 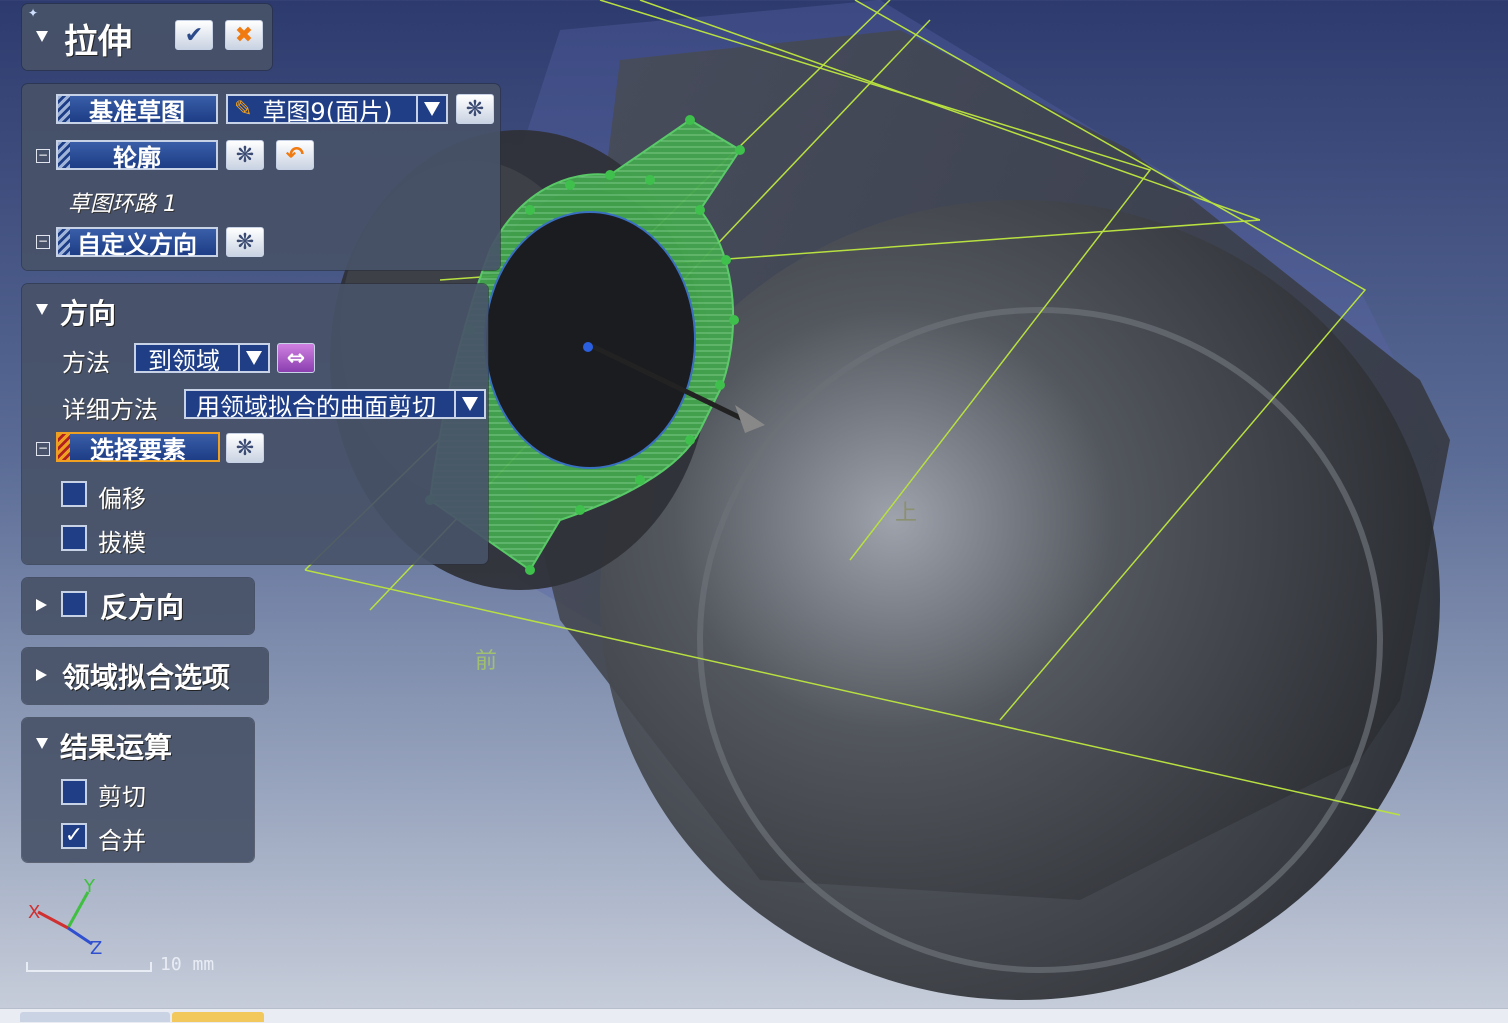 I want to click on base-sketch-value: 草图9(面片), so click(x=327, y=111).